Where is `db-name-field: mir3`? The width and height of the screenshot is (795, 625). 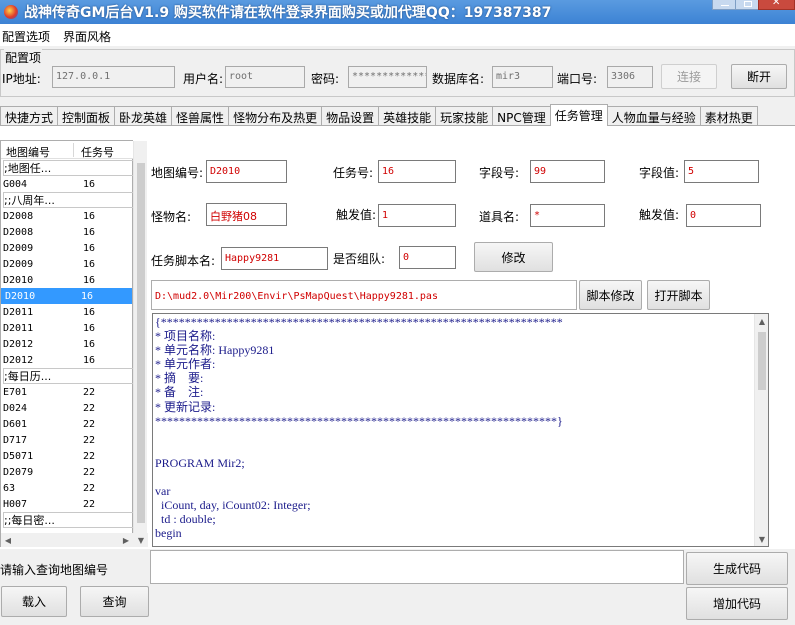 db-name-field: mir3 is located at coordinates (522, 77).